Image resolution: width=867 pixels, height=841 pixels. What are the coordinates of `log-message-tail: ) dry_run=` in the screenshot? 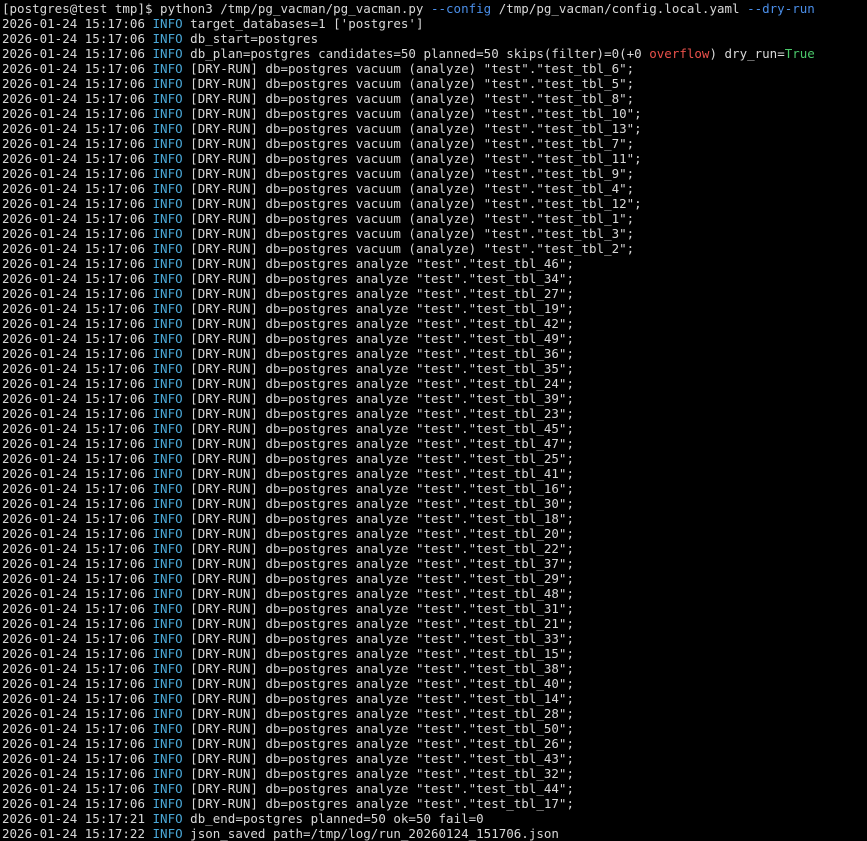 It's located at (747, 53).